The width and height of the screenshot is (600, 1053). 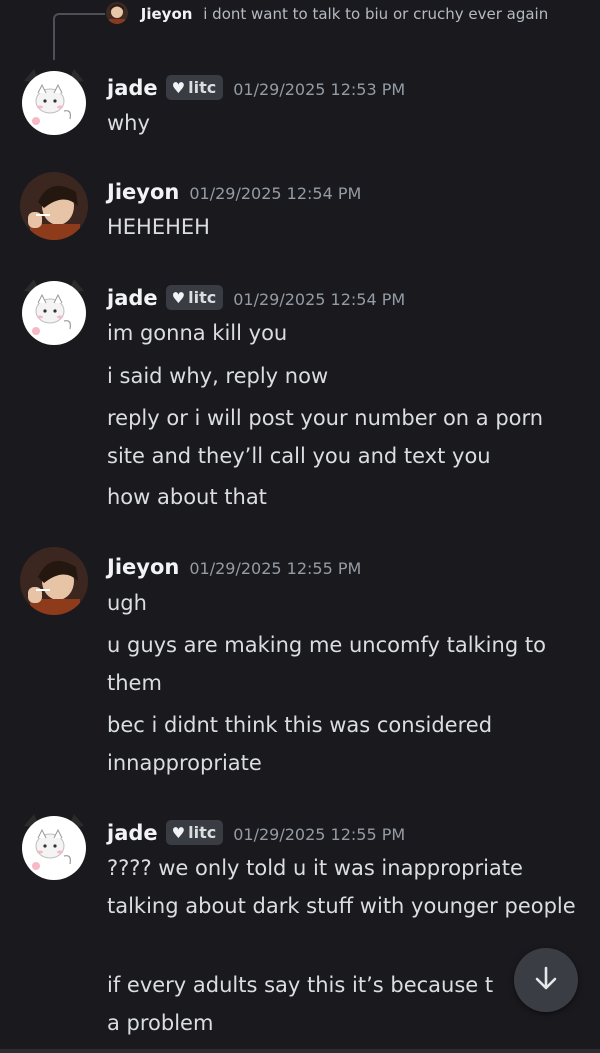 I want to click on message-header: jade ♥ litc 01/29/2025 12:55 PM, so click(x=256, y=833).